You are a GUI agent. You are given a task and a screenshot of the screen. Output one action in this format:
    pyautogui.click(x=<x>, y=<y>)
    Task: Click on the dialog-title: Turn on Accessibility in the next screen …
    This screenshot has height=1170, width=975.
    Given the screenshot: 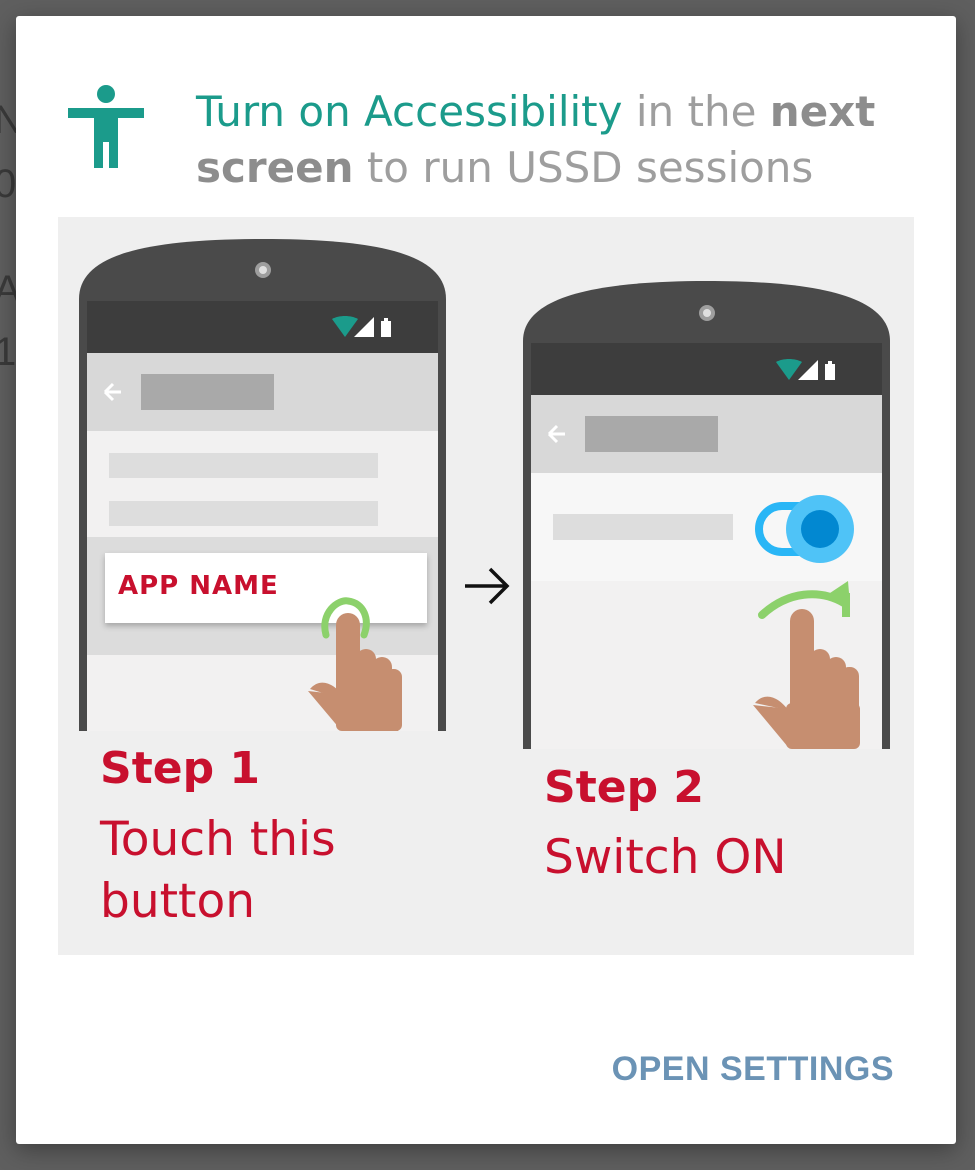 What is the action you would take?
    pyautogui.click(x=556, y=140)
    